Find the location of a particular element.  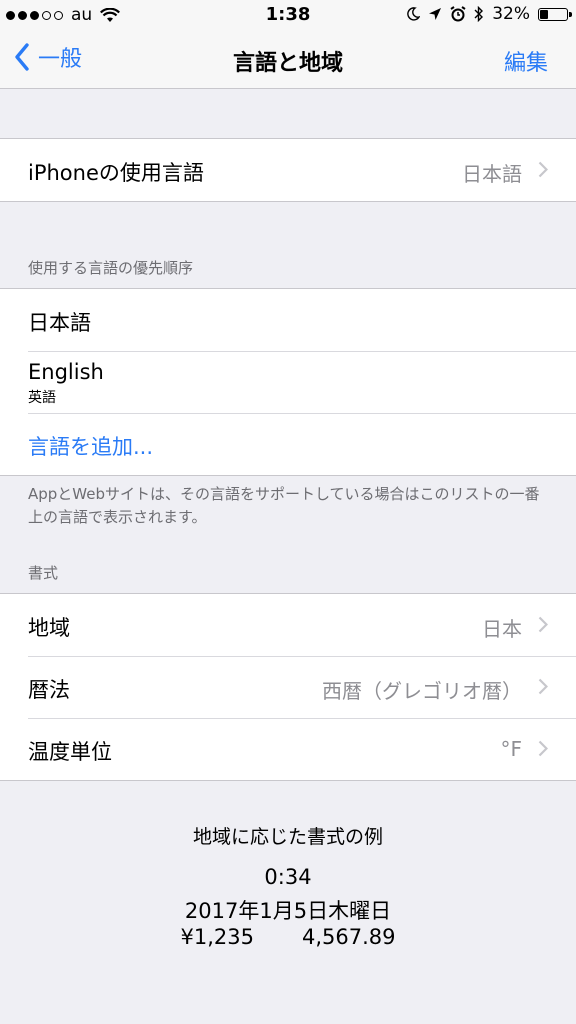

status-bar: au 1:38 32% is located at coordinates (288, 15).